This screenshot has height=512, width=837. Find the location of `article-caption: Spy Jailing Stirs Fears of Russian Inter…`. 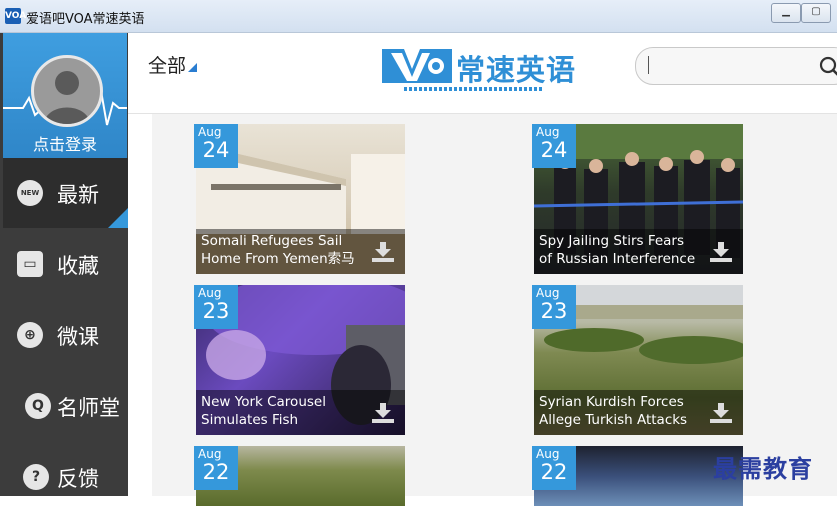

article-caption: Spy Jailing Stirs Fears of Russian Inter… is located at coordinates (638, 251).